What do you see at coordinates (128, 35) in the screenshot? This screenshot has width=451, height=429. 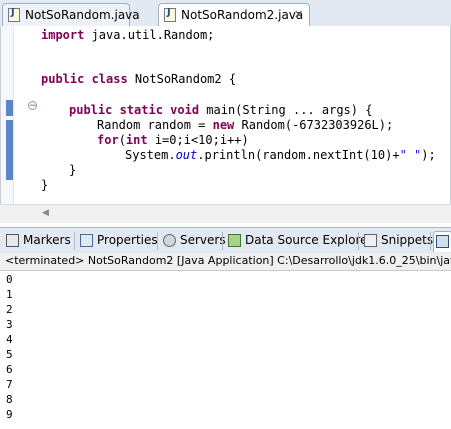 I see `code-line: import java.util.Random;` at bounding box center [128, 35].